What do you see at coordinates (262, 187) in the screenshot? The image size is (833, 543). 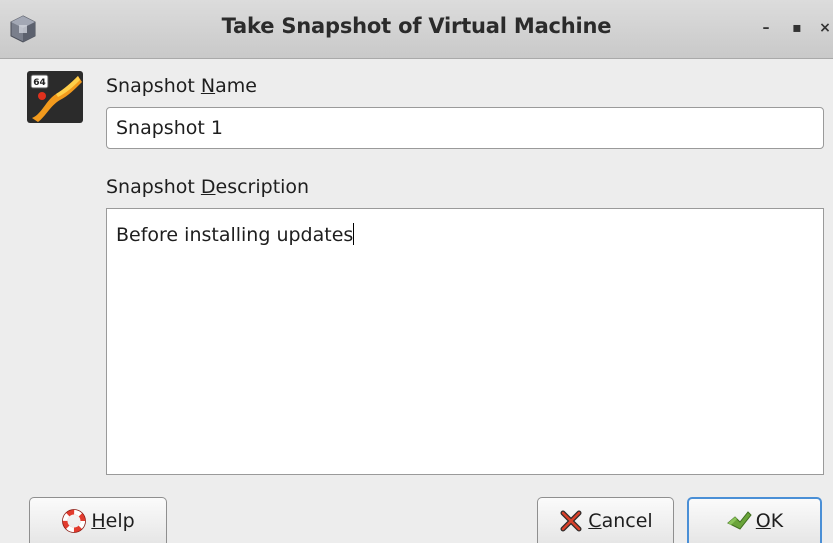 I see `desc-label-suffix: escription` at bounding box center [262, 187].